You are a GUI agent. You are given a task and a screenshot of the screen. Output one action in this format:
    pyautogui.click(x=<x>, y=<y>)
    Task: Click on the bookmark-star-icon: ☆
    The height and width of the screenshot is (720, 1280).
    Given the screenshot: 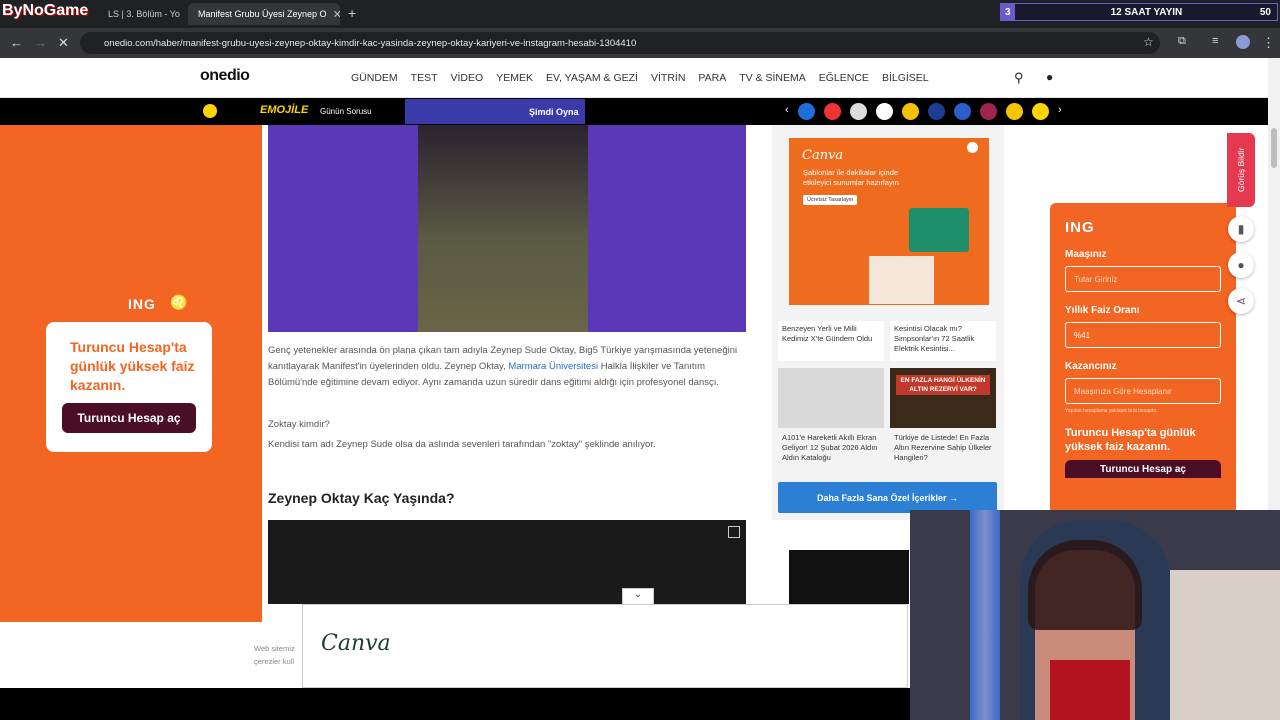 What is the action you would take?
    pyautogui.click(x=1148, y=42)
    